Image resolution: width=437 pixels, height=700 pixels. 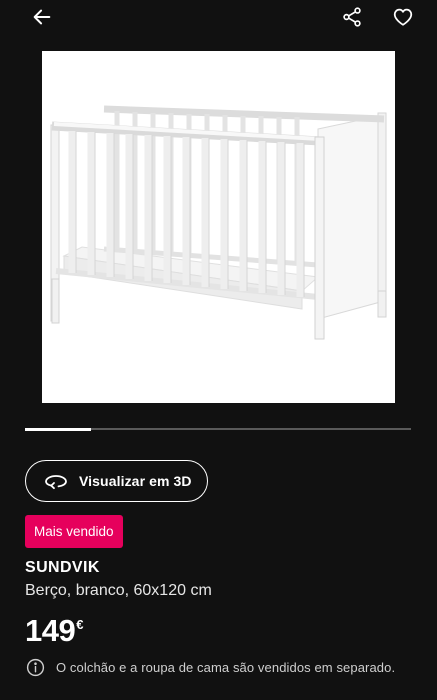 What do you see at coordinates (62, 567) in the screenshot?
I see `product-name: SUNDVIK` at bounding box center [62, 567].